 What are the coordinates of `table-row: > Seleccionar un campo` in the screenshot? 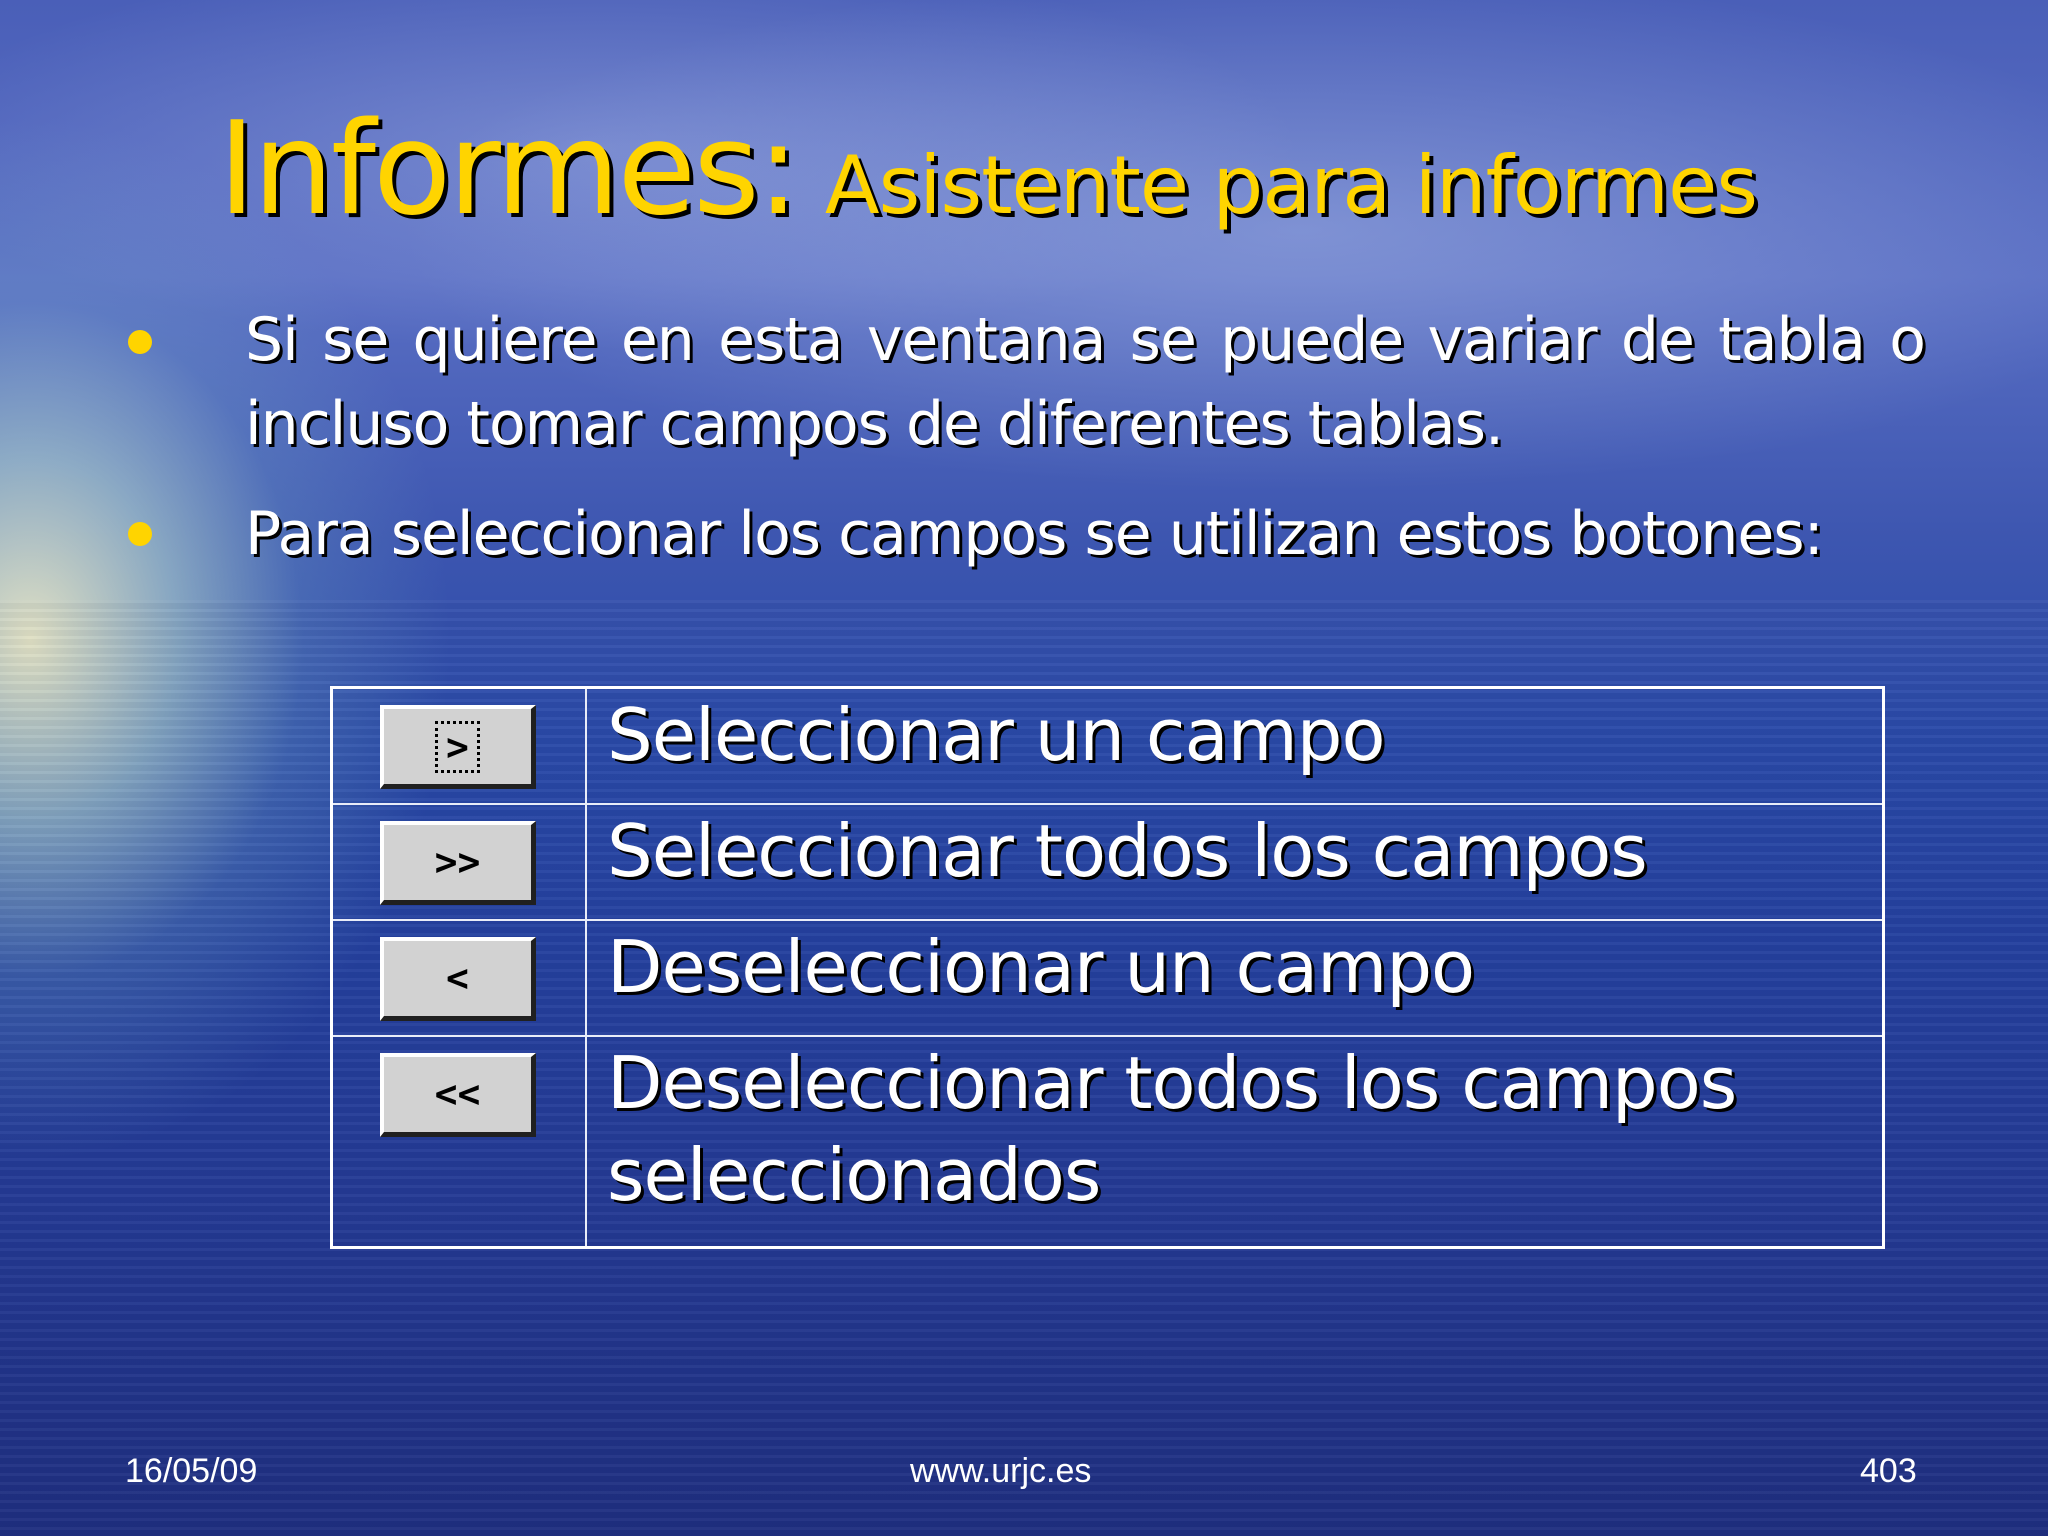 It's located at (1107, 745).